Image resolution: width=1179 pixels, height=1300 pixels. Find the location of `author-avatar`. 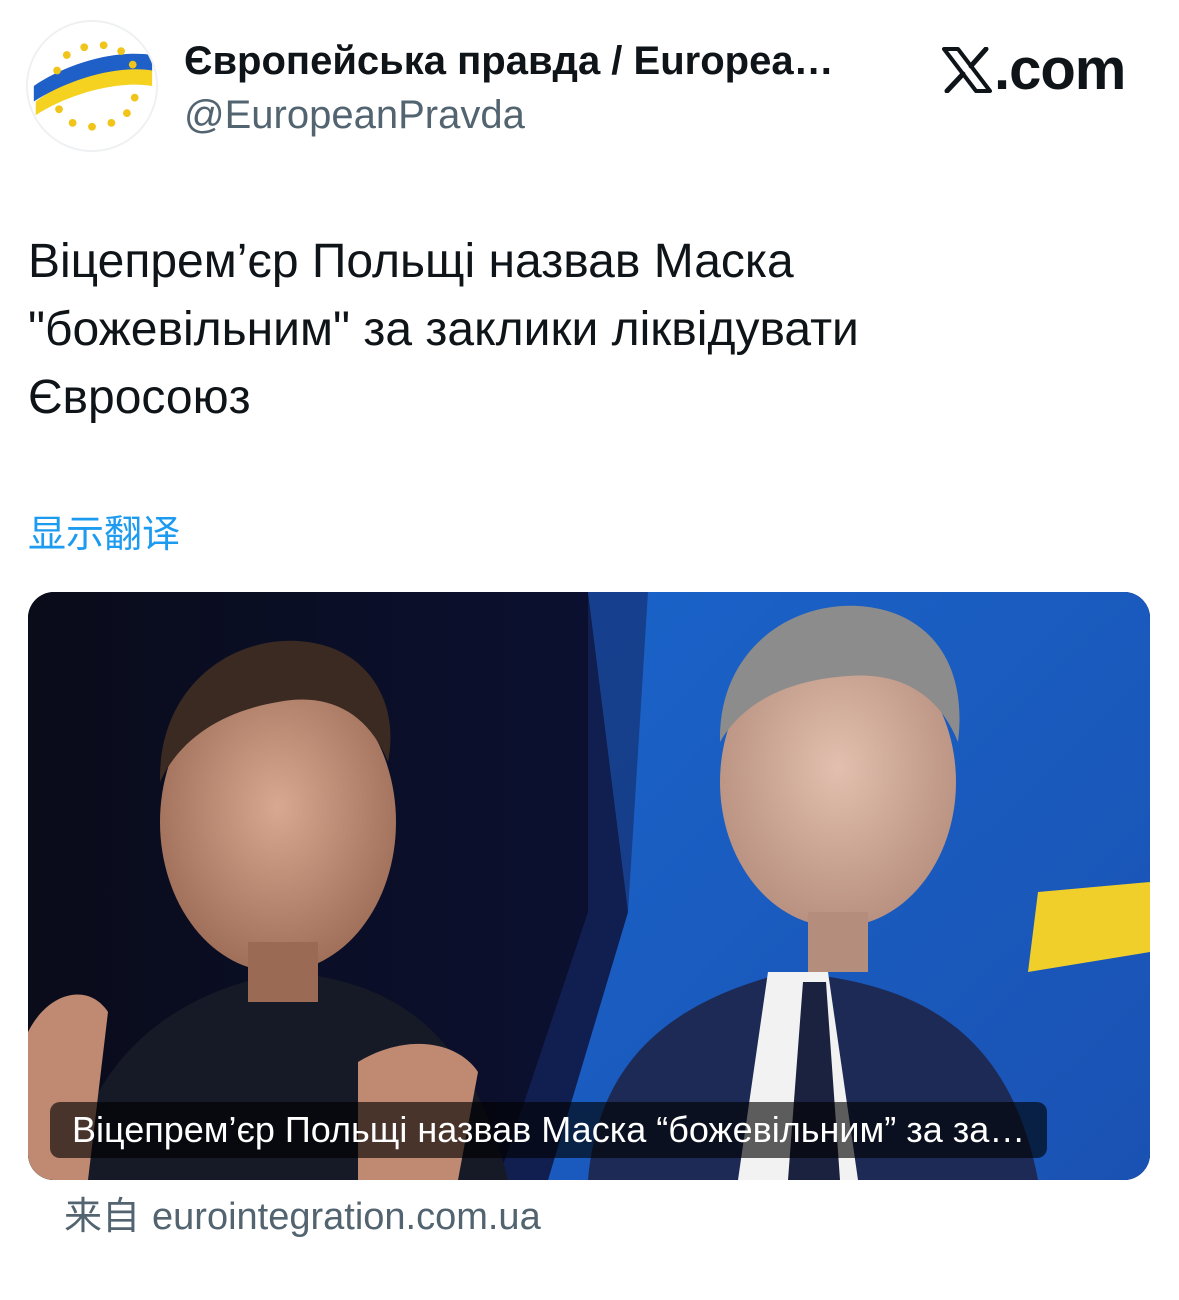

author-avatar is located at coordinates (92, 86).